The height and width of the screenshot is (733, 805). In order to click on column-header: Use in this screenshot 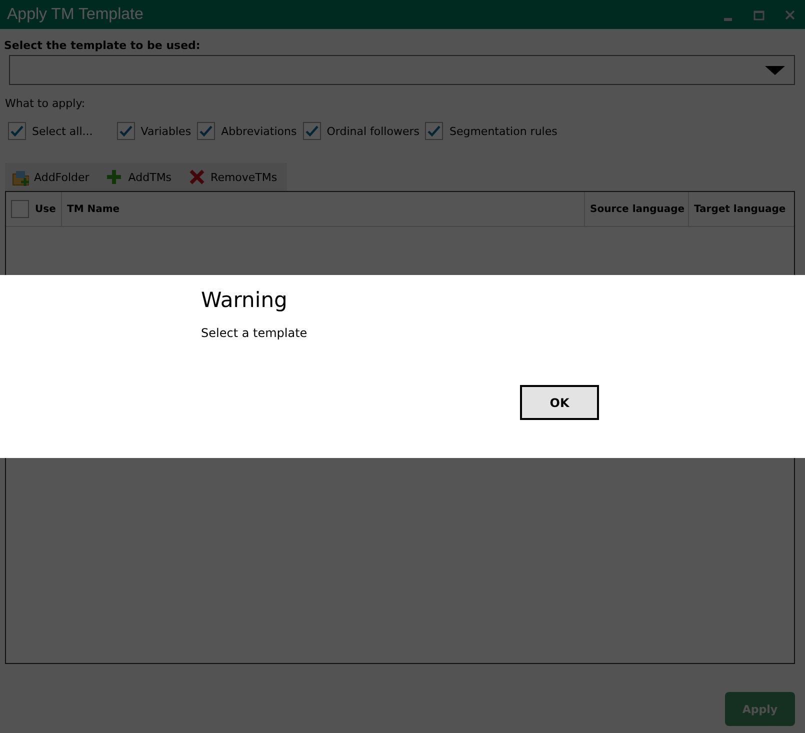, I will do `click(45, 209)`.